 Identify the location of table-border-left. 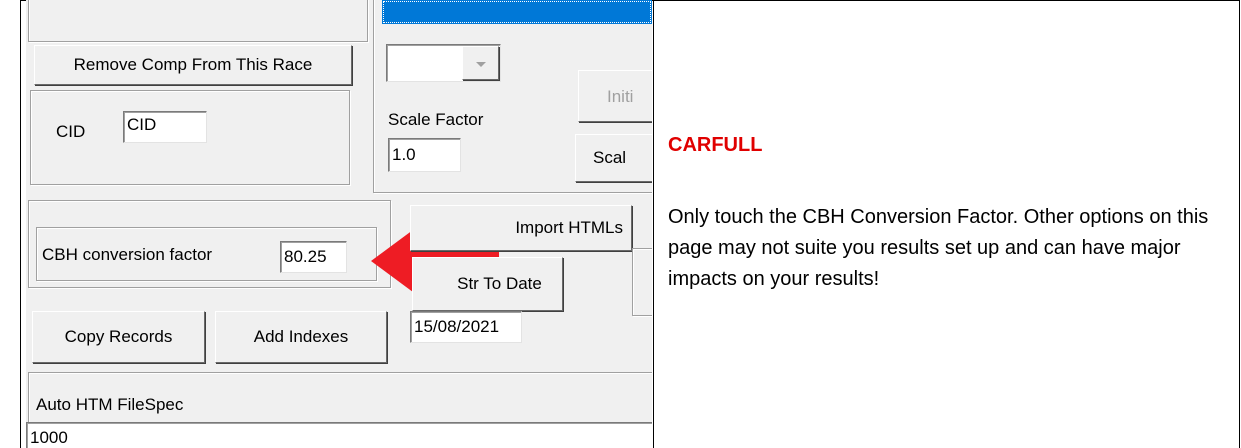
(20, 224).